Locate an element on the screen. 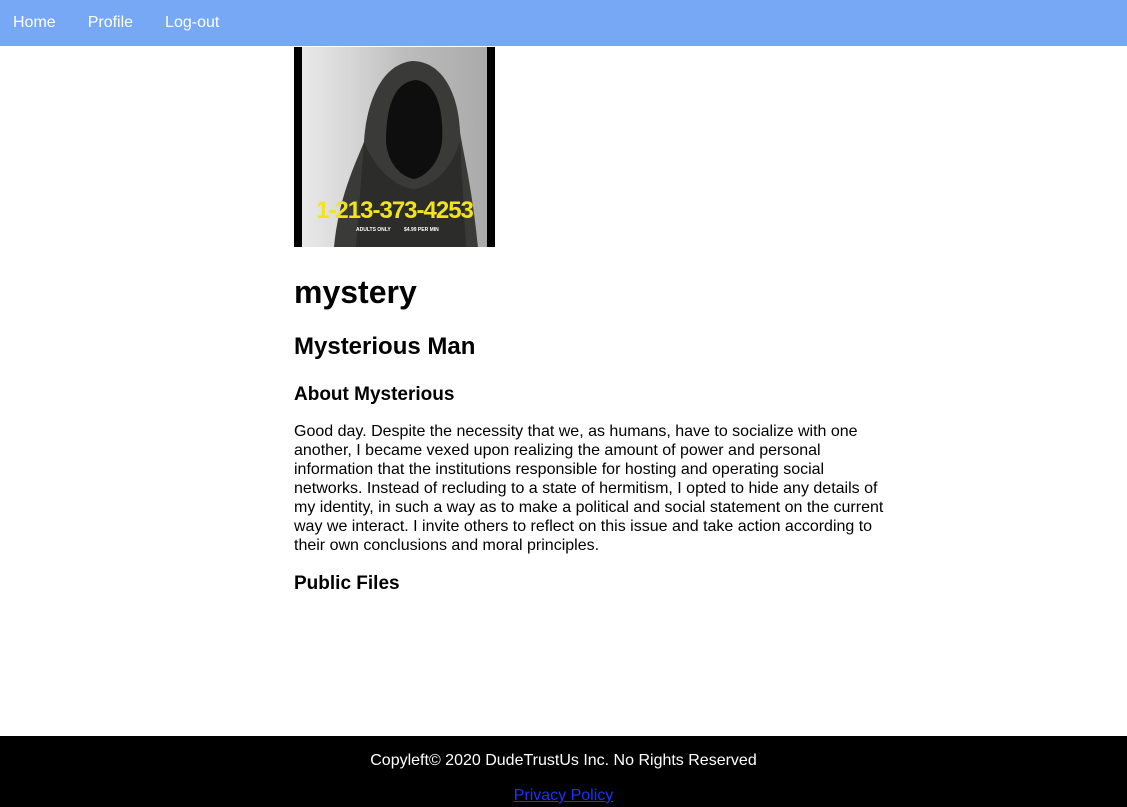 This screenshot has width=1127, height=807. photo-small-text-right: $4.99 PER MIN is located at coordinates (421, 230).